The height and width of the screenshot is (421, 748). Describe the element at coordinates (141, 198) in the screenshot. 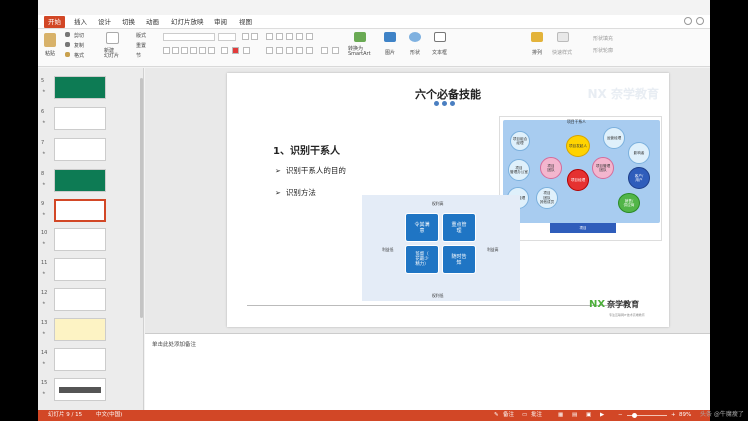

I see `thumbnail-scrollbar` at that location.